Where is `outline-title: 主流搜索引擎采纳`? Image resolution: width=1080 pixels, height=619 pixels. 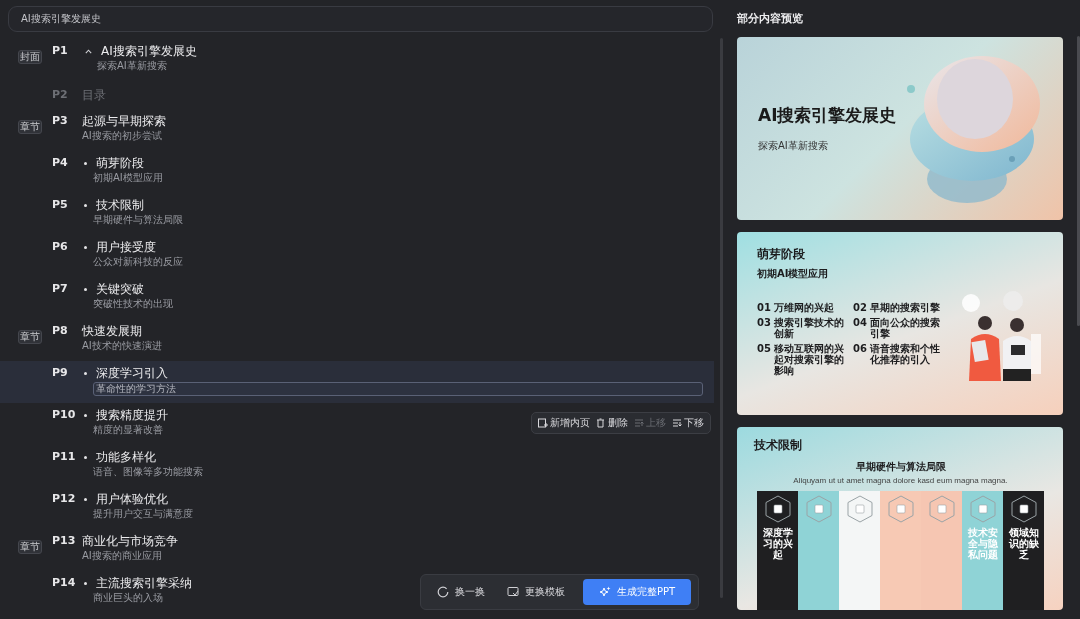 outline-title: 主流搜索引擎采纳 is located at coordinates (144, 583).